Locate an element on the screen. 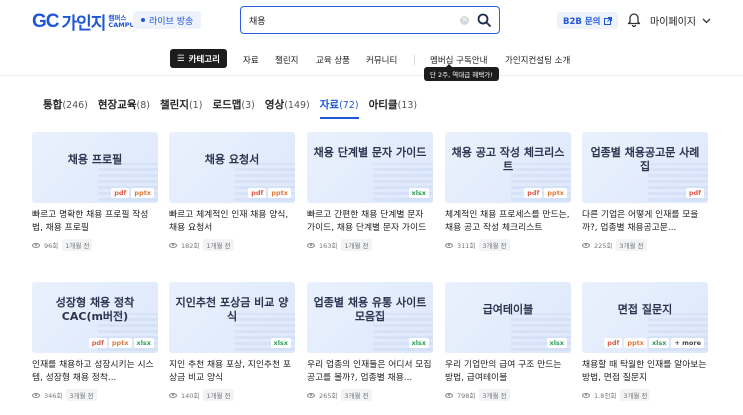 The image size is (743, 415). card-title: 우리 기업만의 급여 구조 만드는 방법, 급여테이블 is located at coordinates (508, 372).